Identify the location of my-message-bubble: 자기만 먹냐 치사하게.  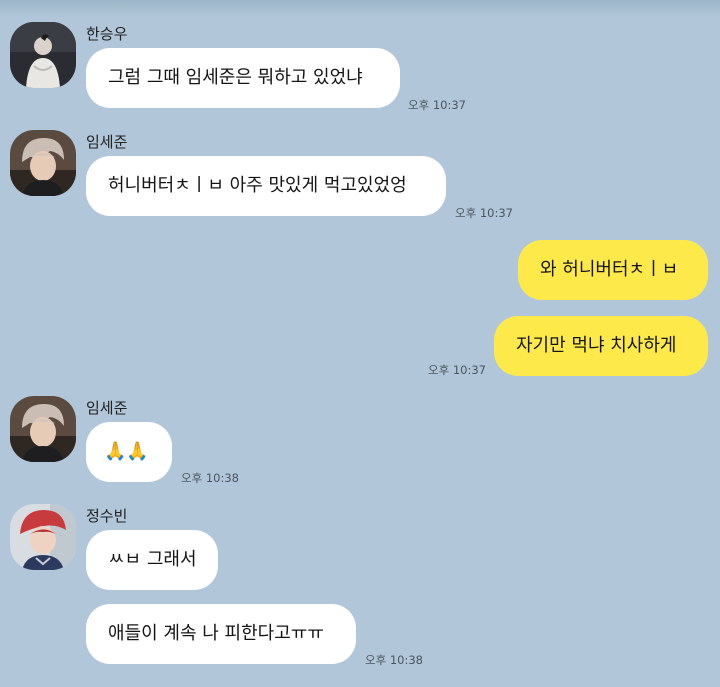
(601, 346).